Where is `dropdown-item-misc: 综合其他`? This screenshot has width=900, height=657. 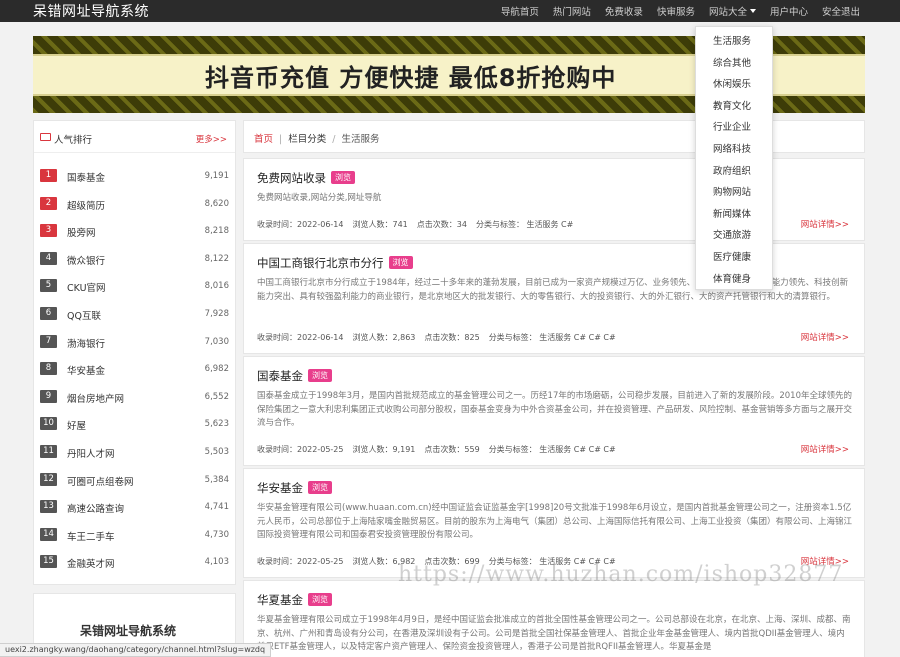 dropdown-item-misc: 综合其他 is located at coordinates (734, 64).